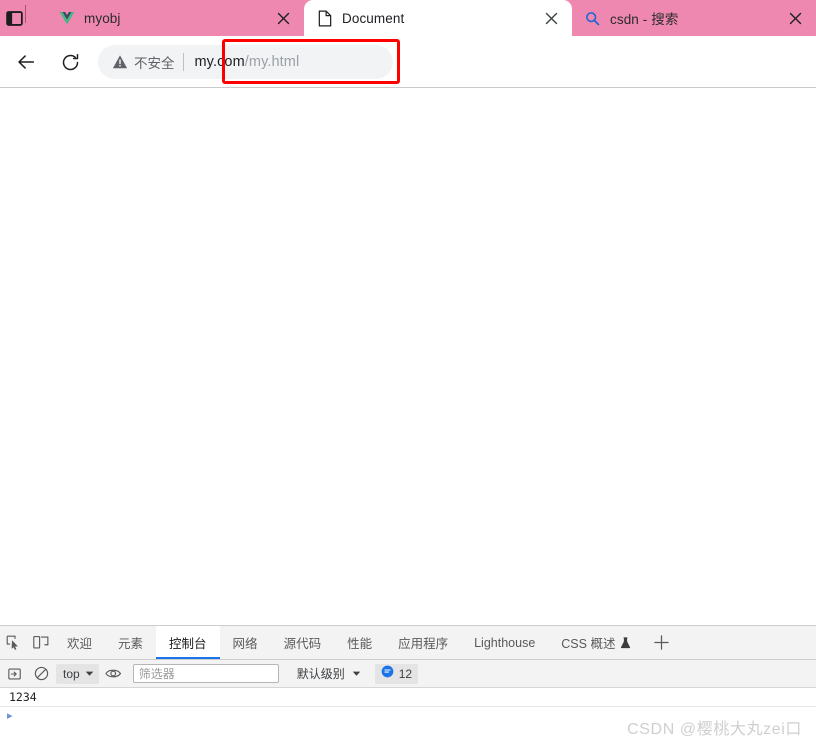  What do you see at coordinates (25, 13) in the screenshot?
I see `tab-strip-divider` at bounding box center [25, 13].